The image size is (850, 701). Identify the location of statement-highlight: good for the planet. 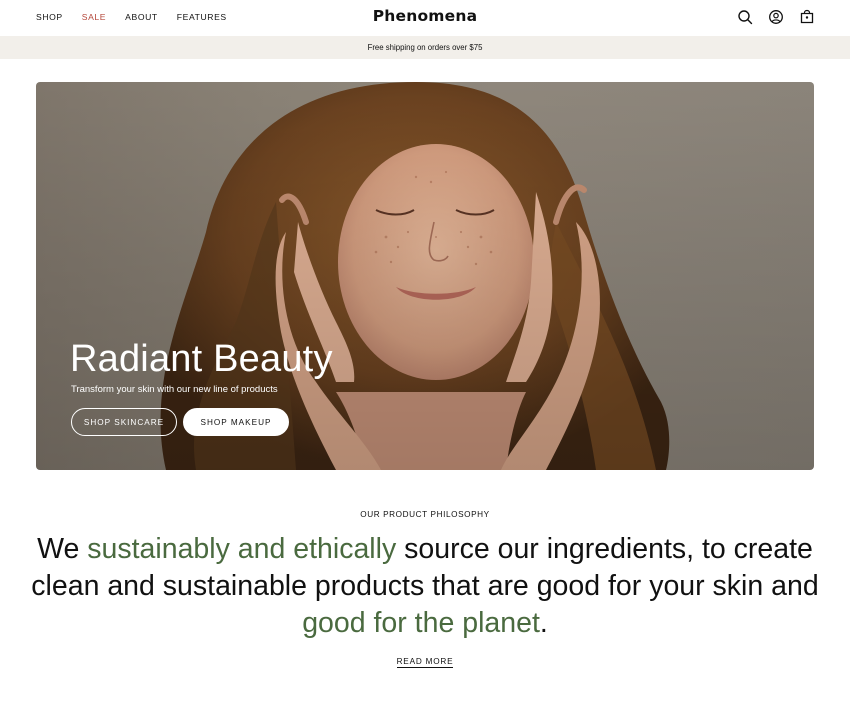
(421, 623).